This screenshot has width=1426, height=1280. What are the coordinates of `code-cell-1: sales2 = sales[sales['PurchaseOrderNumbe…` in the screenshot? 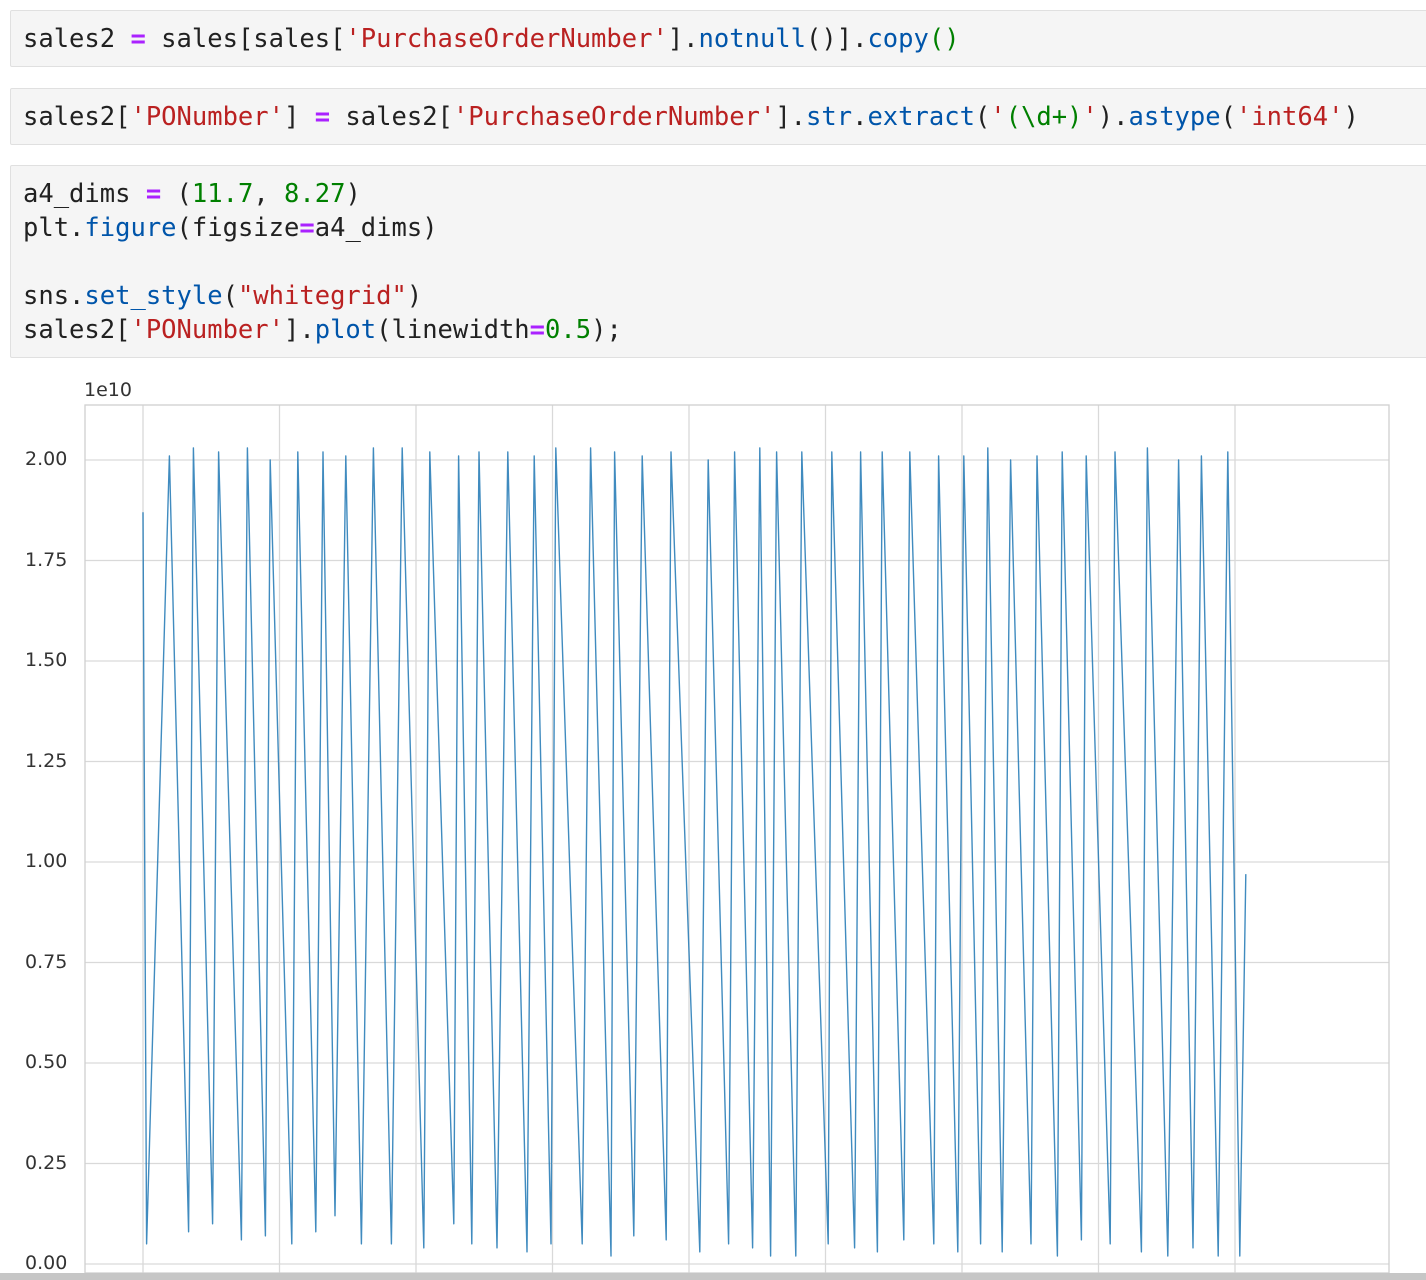 It's located at (718, 38).